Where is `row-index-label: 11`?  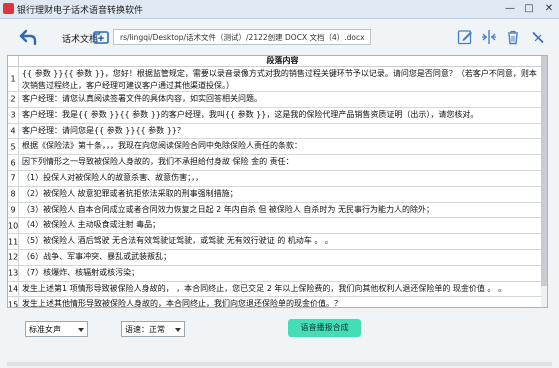 row-index-label: 11 is located at coordinates (13, 242).